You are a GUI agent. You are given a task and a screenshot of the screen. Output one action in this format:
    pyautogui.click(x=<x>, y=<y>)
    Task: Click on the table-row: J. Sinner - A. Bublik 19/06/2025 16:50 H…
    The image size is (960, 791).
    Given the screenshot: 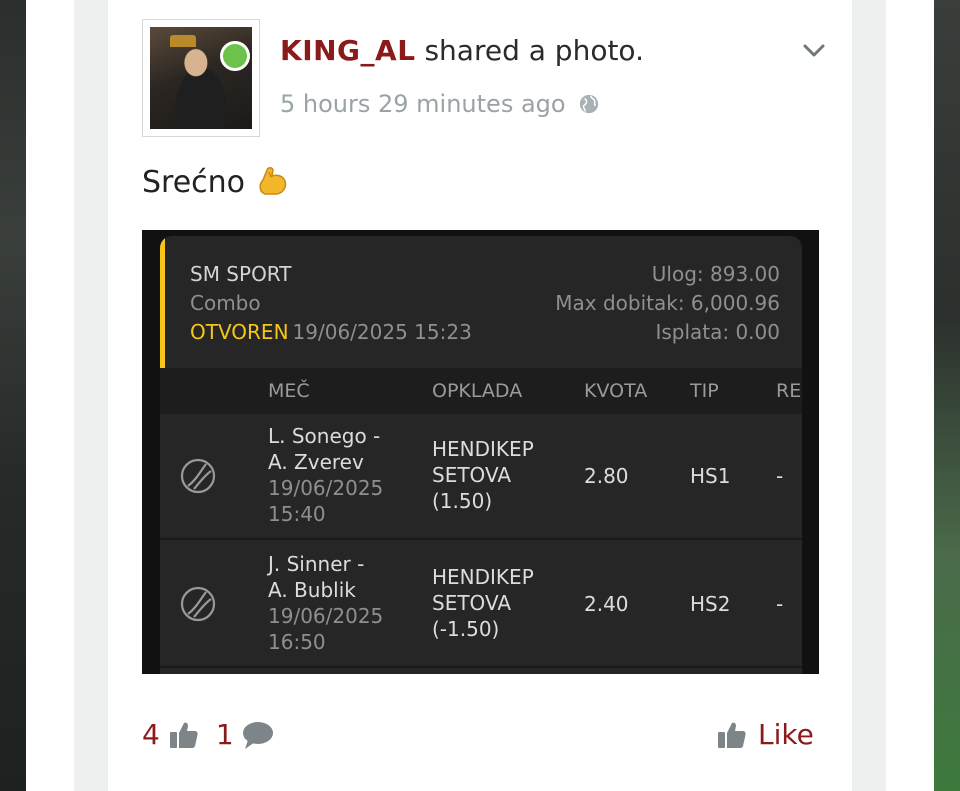 What is the action you would take?
    pyautogui.click(x=481, y=605)
    